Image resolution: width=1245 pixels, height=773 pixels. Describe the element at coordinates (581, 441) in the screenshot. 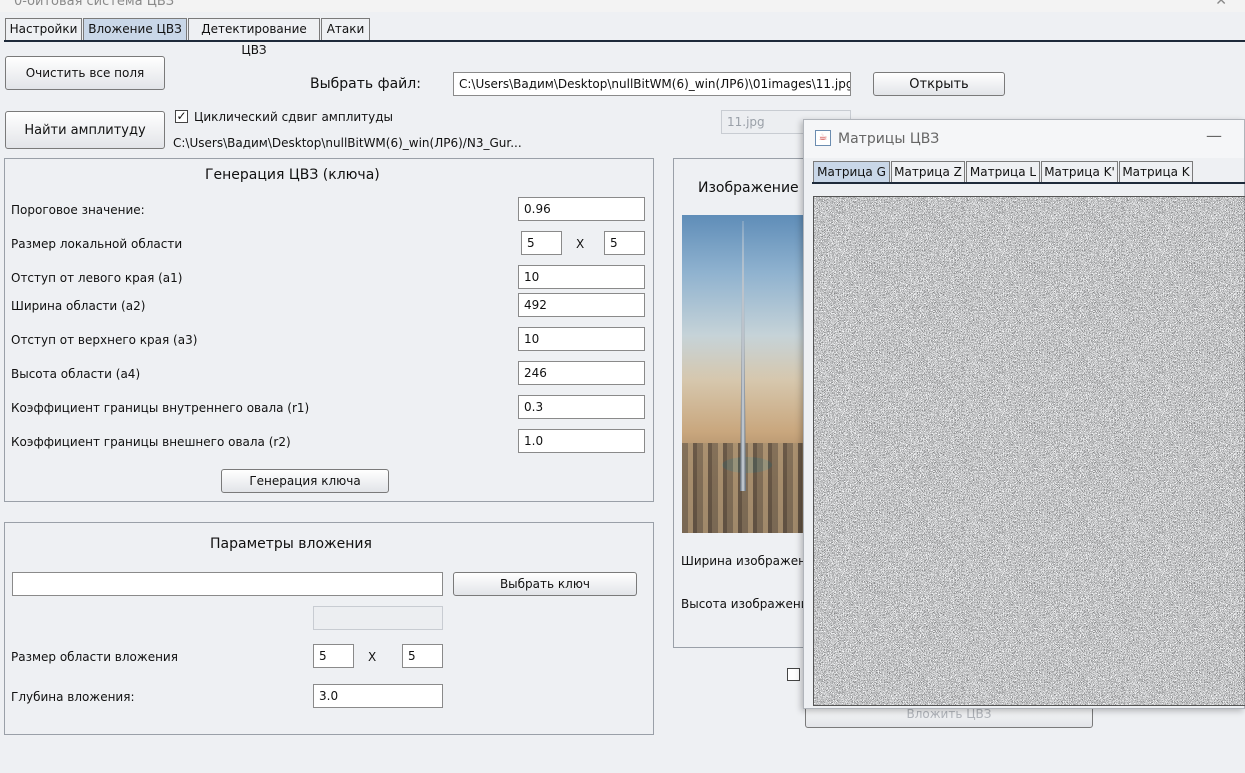

I see `r2-input: 1.0` at that location.